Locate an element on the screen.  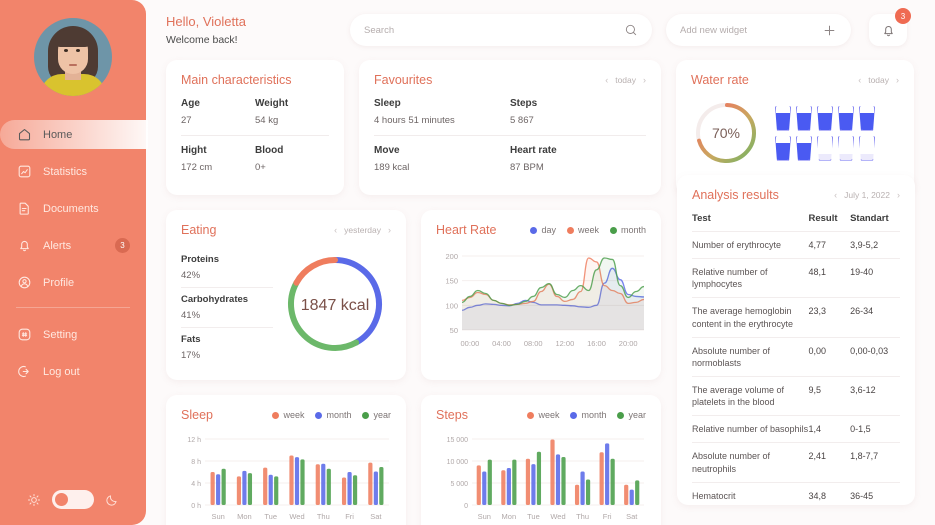
card-title: Favourites is located at coordinates (403, 80).